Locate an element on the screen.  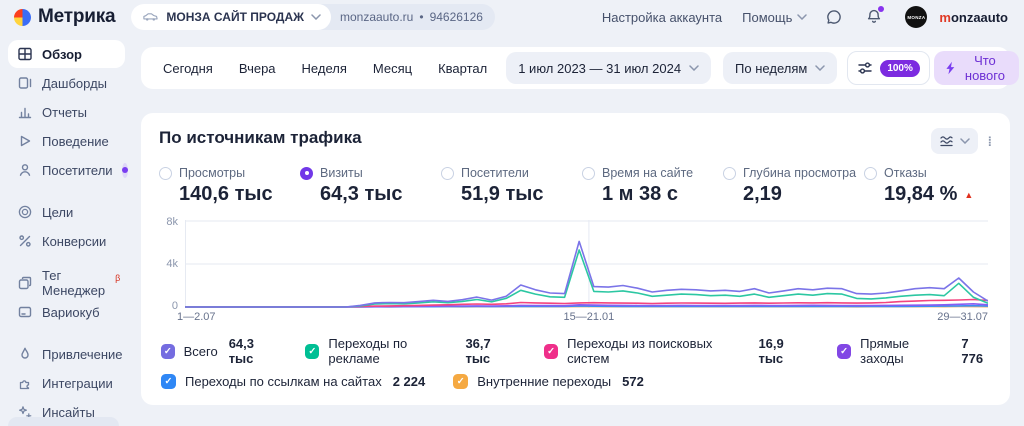
y-tick: 4k is located at coordinates (172, 264).